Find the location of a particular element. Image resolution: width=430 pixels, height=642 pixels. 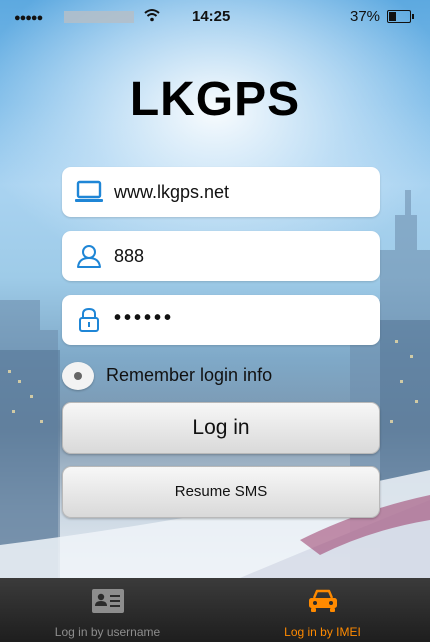

server-field: www.lkgps.net is located at coordinates (221, 192).